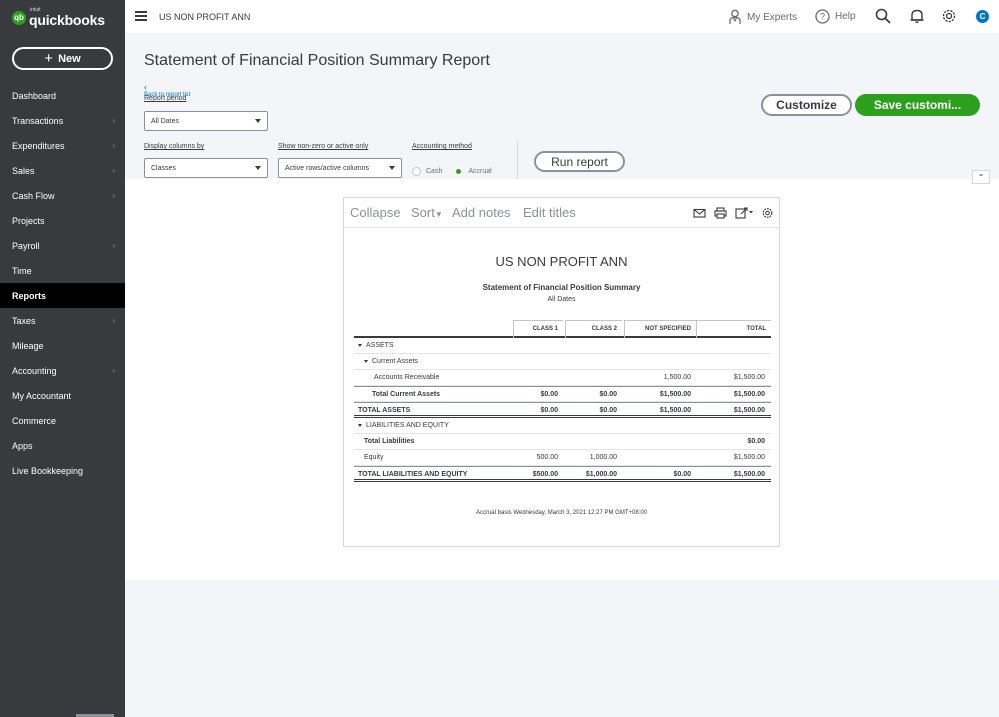 This screenshot has width=999, height=717. Describe the element at coordinates (62, 295) in the screenshot. I see `sidebar-item-reports: Reports` at that location.